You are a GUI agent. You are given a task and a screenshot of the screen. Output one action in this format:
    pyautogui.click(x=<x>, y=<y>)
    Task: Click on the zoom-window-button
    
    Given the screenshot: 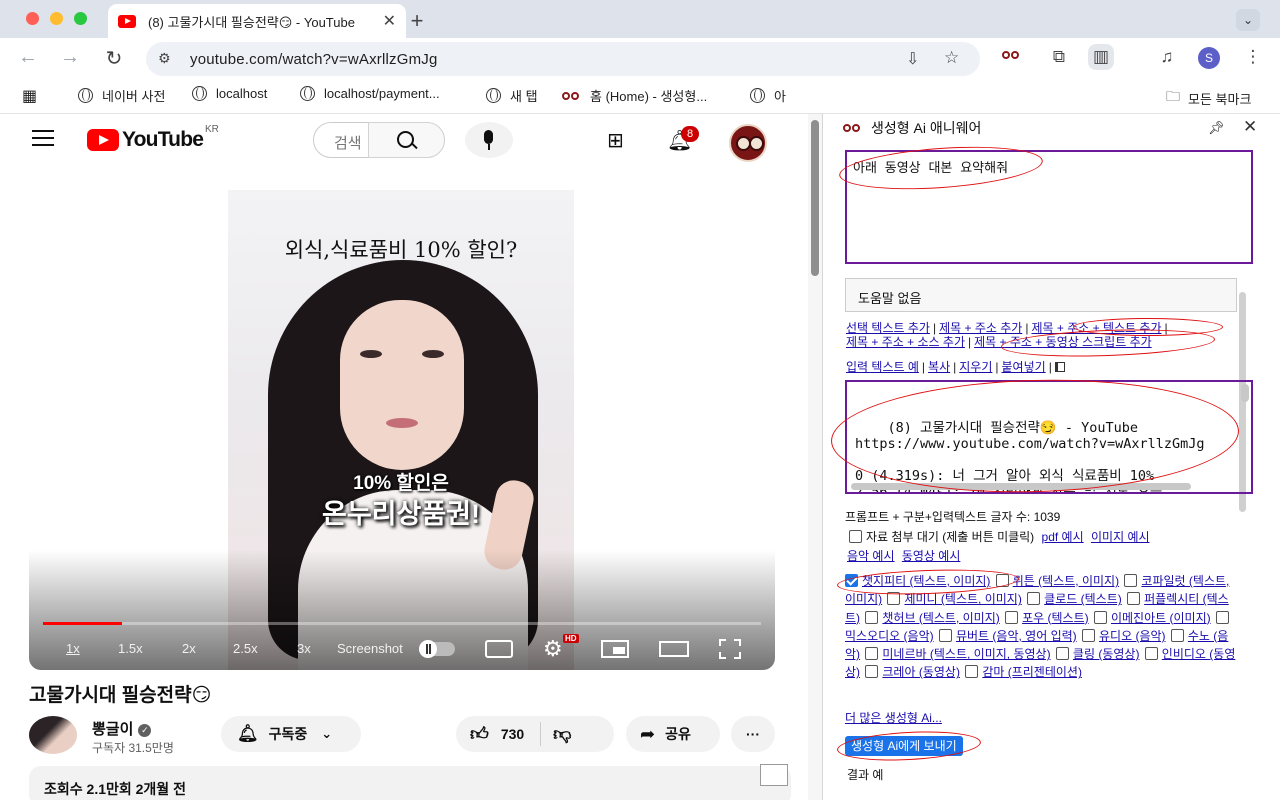 What is the action you would take?
    pyautogui.click(x=80, y=18)
    